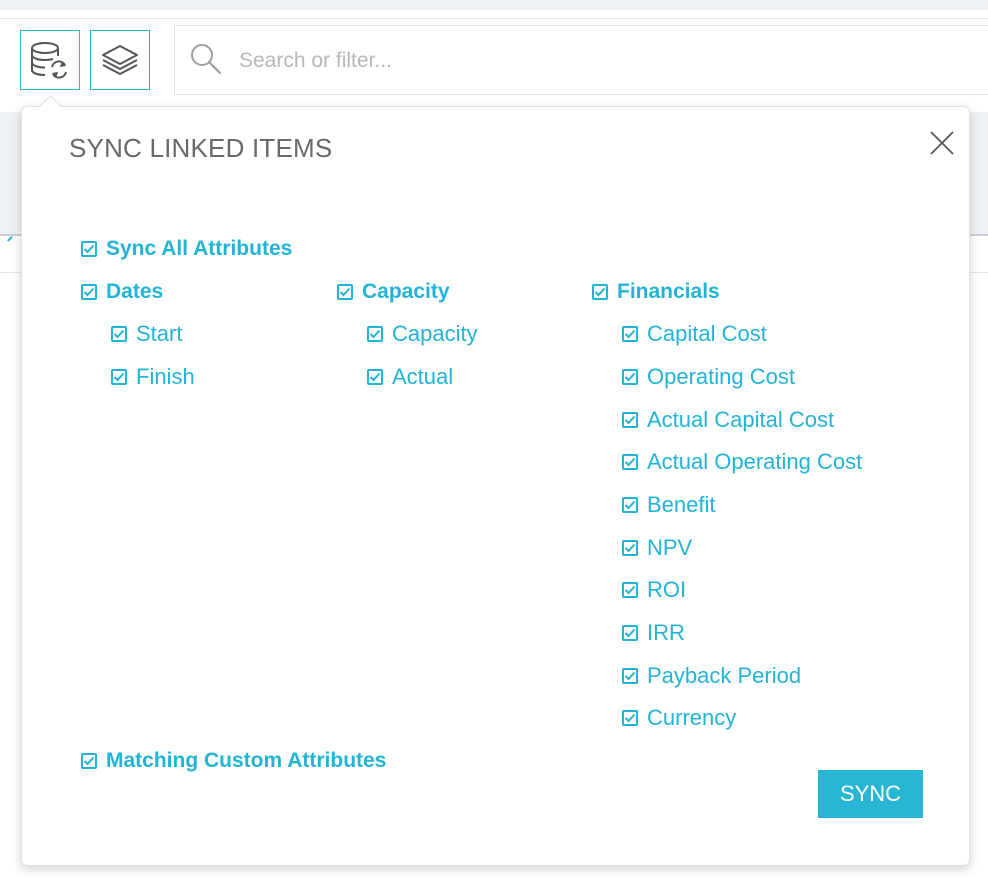 The width and height of the screenshot is (988, 885). I want to click on sync-linked-items-button, so click(50, 60).